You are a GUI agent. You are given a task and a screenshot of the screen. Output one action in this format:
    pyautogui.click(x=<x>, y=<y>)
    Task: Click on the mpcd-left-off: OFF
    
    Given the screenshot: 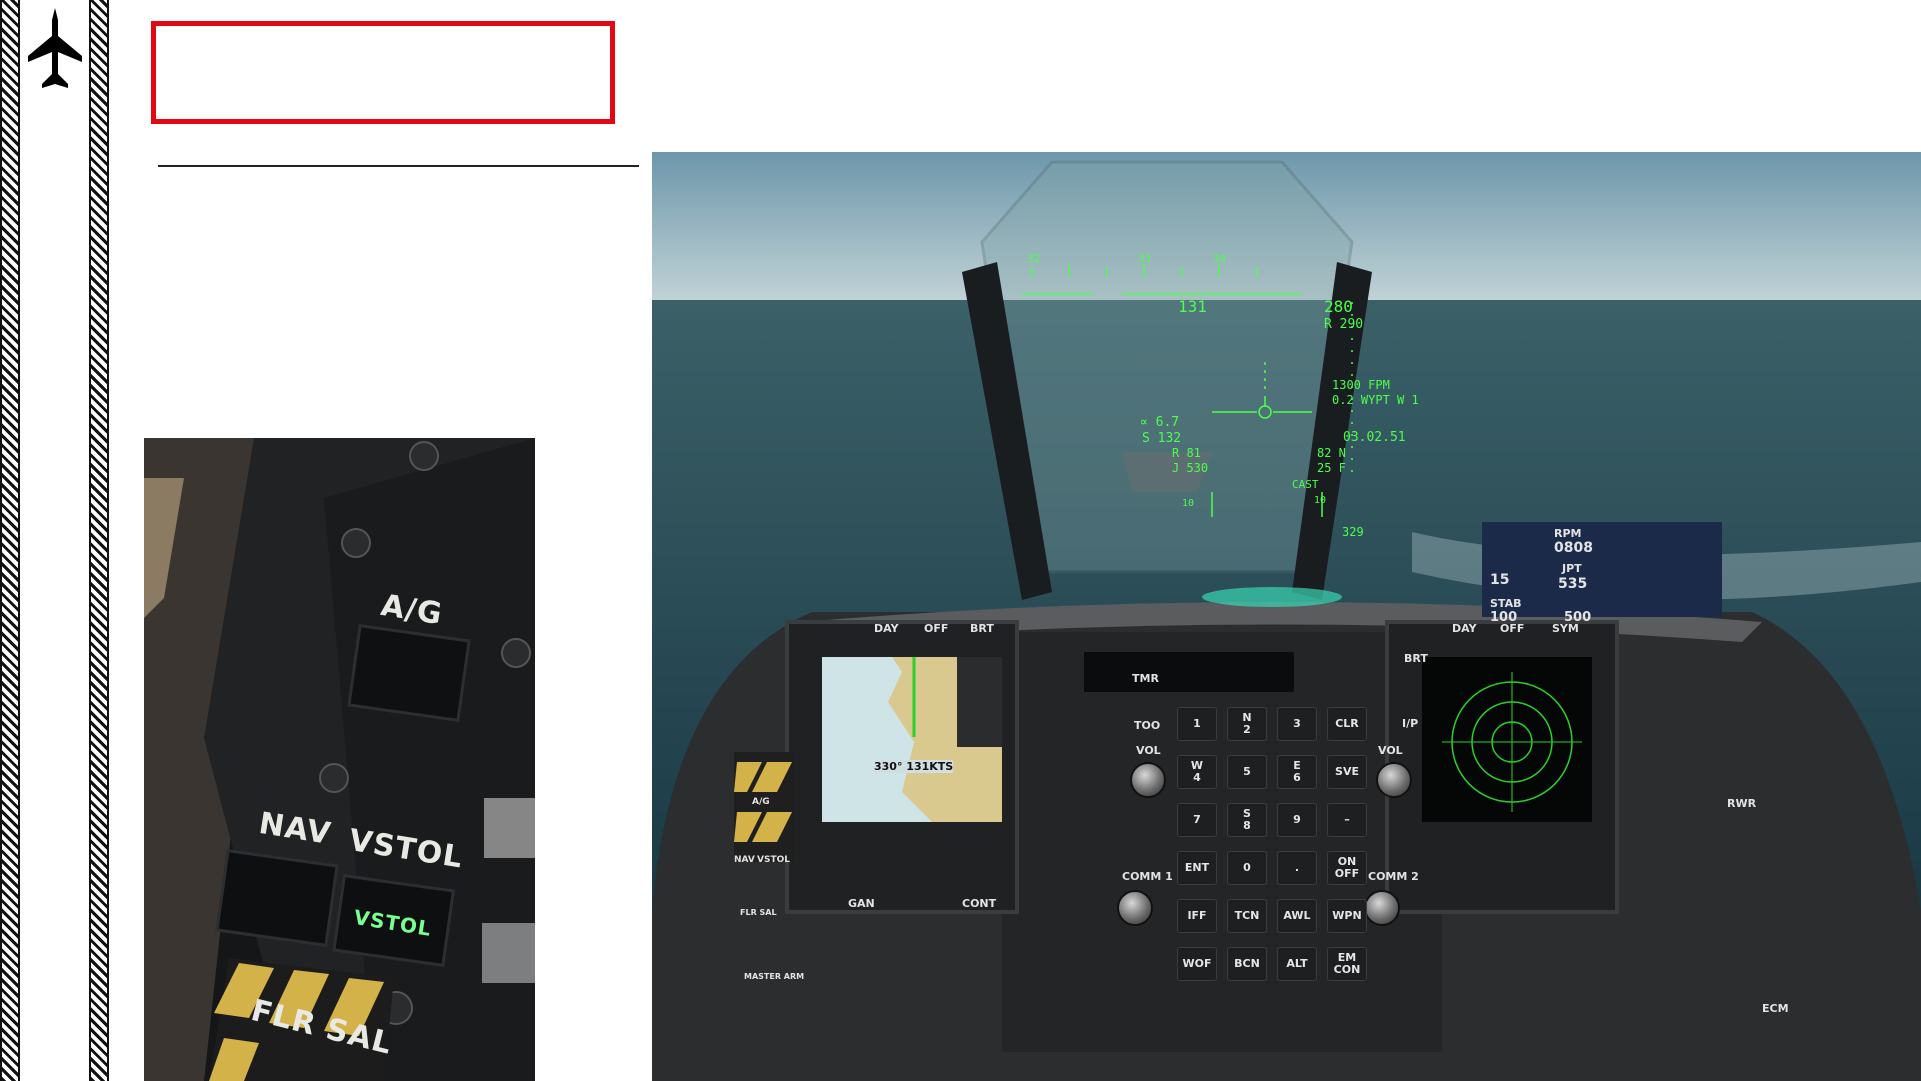 What is the action you would take?
    pyautogui.click(x=936, y=628)
    